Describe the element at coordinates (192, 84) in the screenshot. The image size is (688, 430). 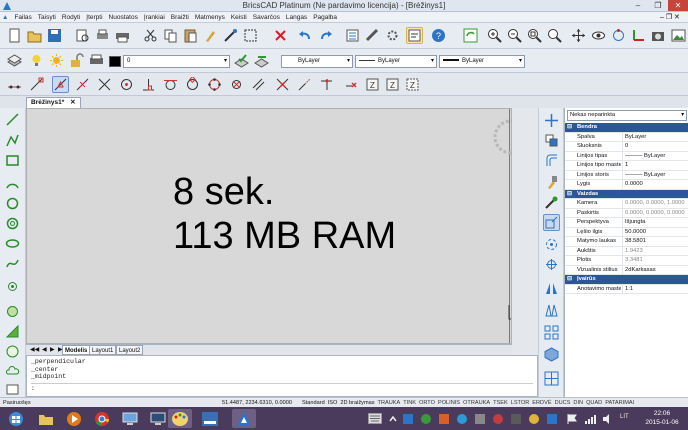
I see `snap-quadrant-icon` at that location.